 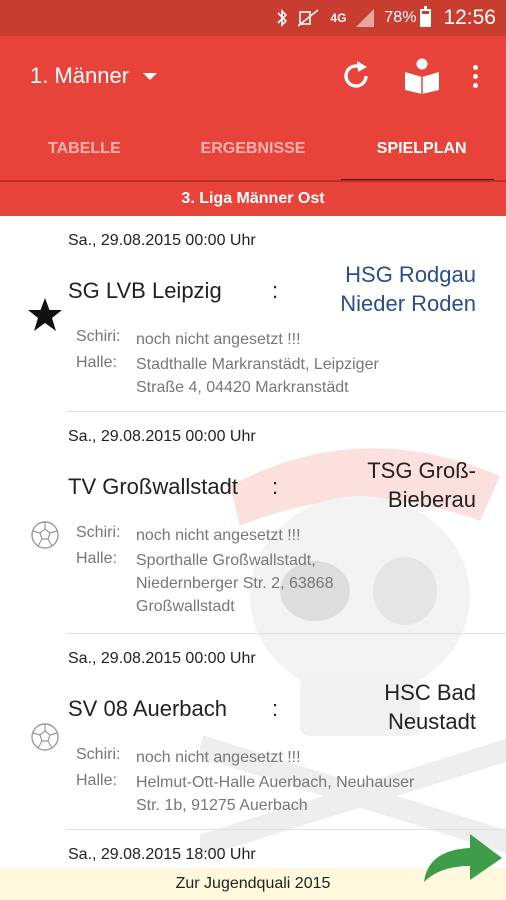 What do you see at coordinates (253, 76) in the screenshot?
I see `app-bar: 1. Männer` at bounding box center [253, 76].